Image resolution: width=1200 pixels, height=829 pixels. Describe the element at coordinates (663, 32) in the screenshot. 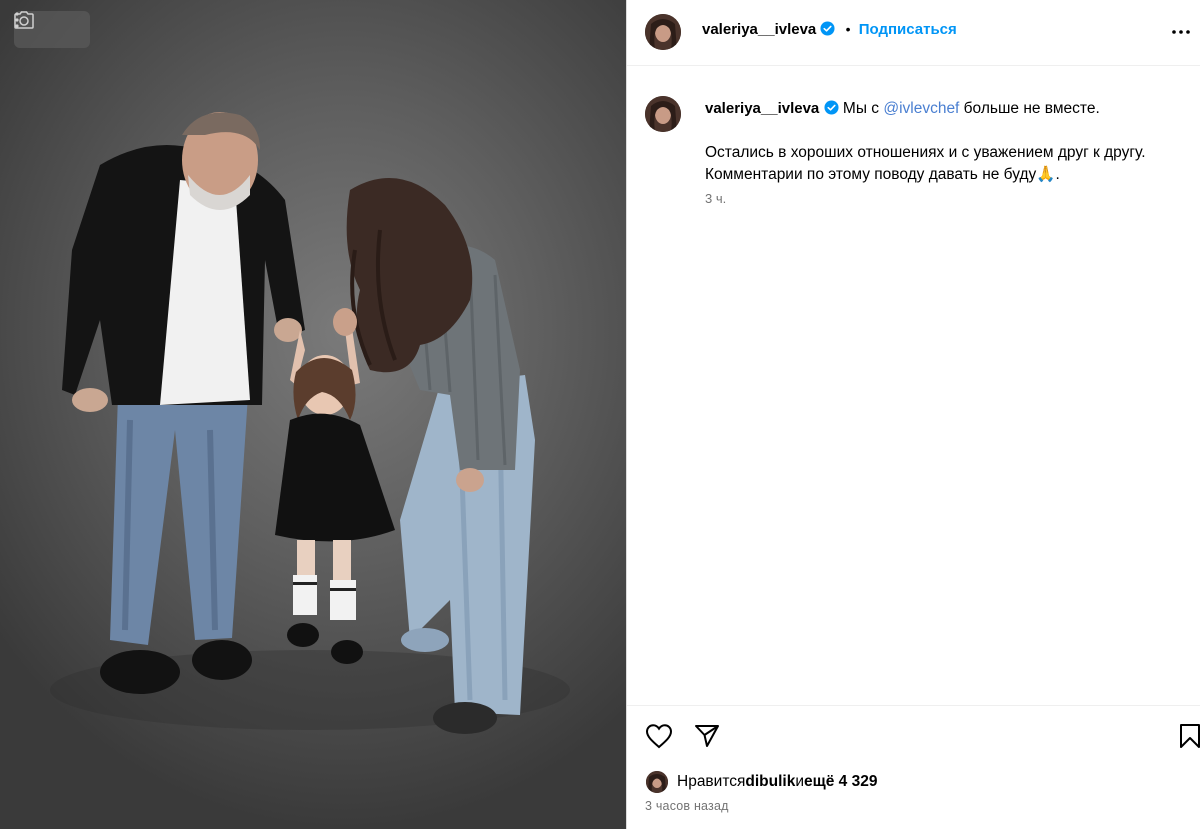

I see `avatar` at that location.